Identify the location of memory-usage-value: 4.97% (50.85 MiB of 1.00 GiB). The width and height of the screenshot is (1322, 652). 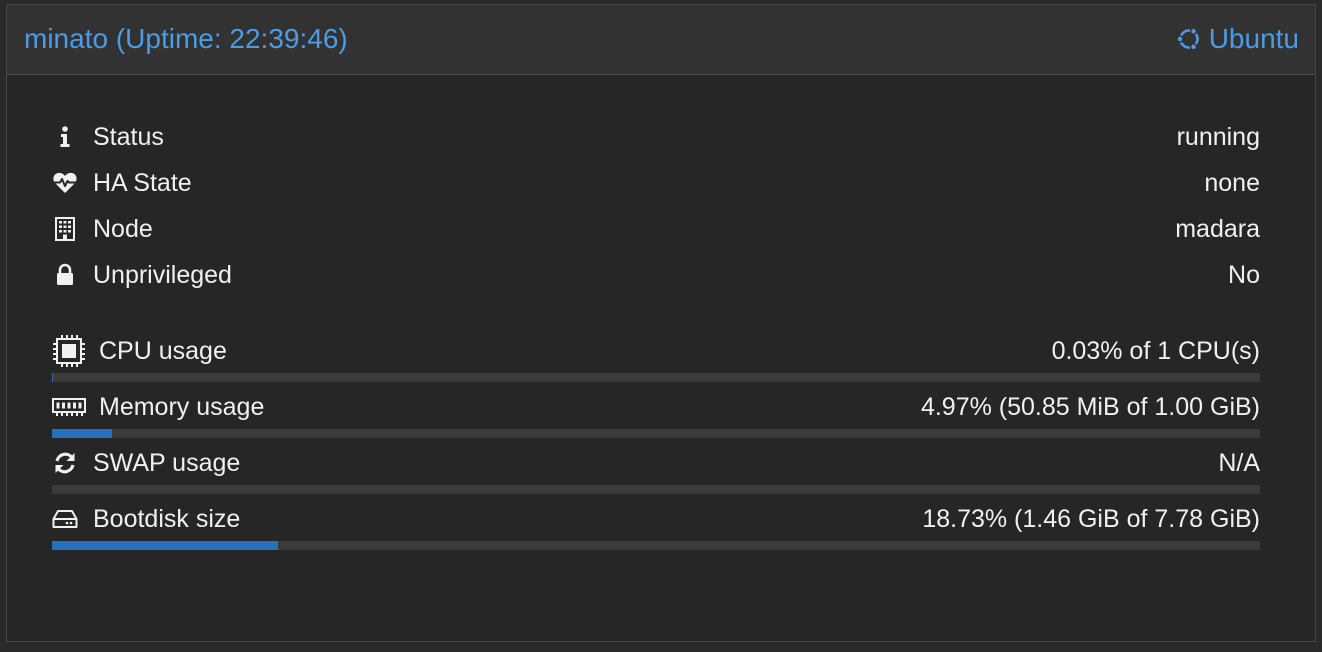
(1090, 407).